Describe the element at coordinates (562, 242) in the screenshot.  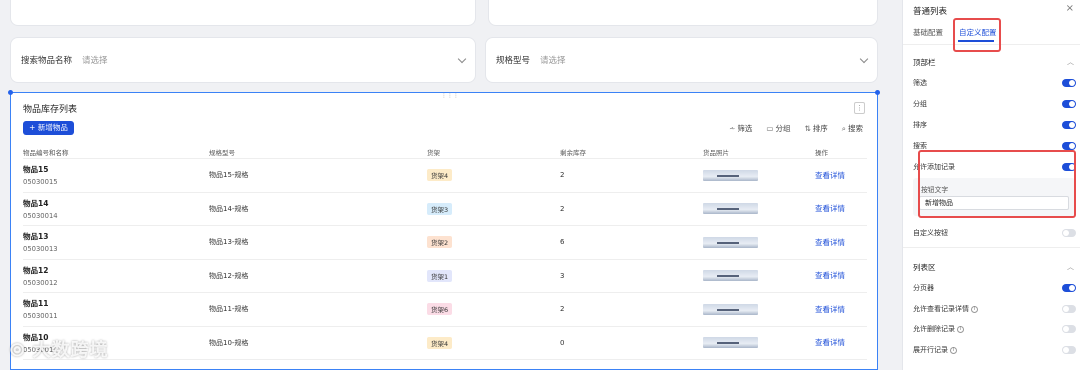
I see `stock-value: 6` at that location.